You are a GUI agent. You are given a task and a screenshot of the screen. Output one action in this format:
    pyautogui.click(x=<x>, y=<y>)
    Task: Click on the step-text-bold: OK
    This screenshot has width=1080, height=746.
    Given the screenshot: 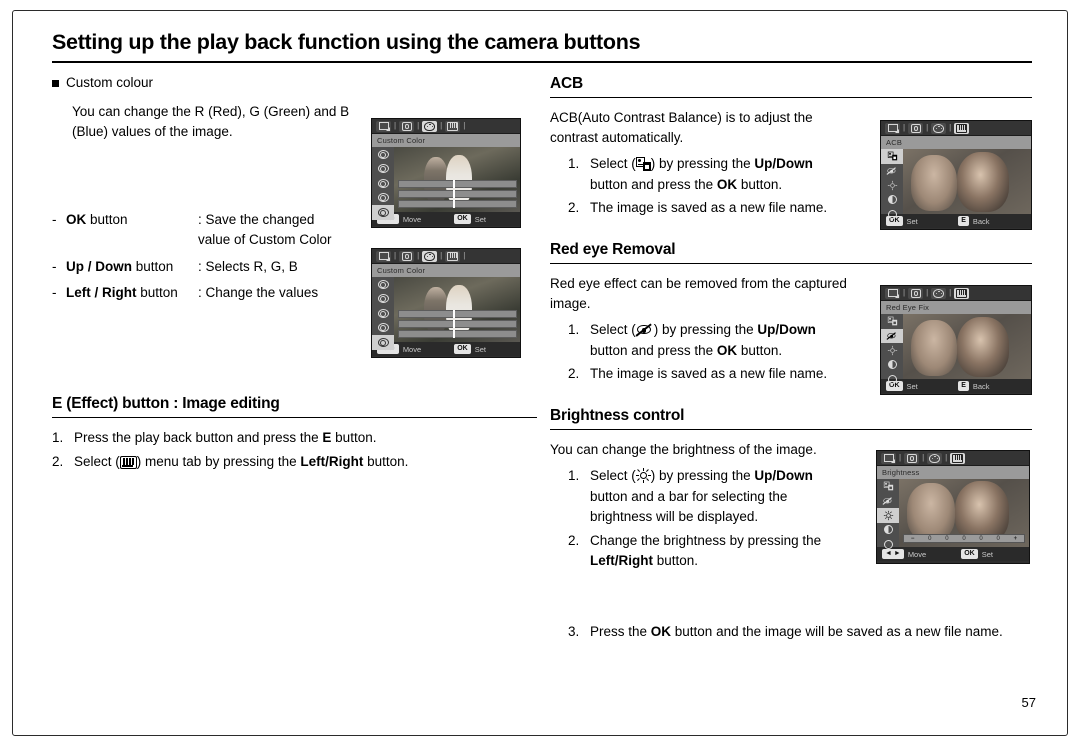 What is the action you would take?
    pyautogui.click(x=661, y=631)
    